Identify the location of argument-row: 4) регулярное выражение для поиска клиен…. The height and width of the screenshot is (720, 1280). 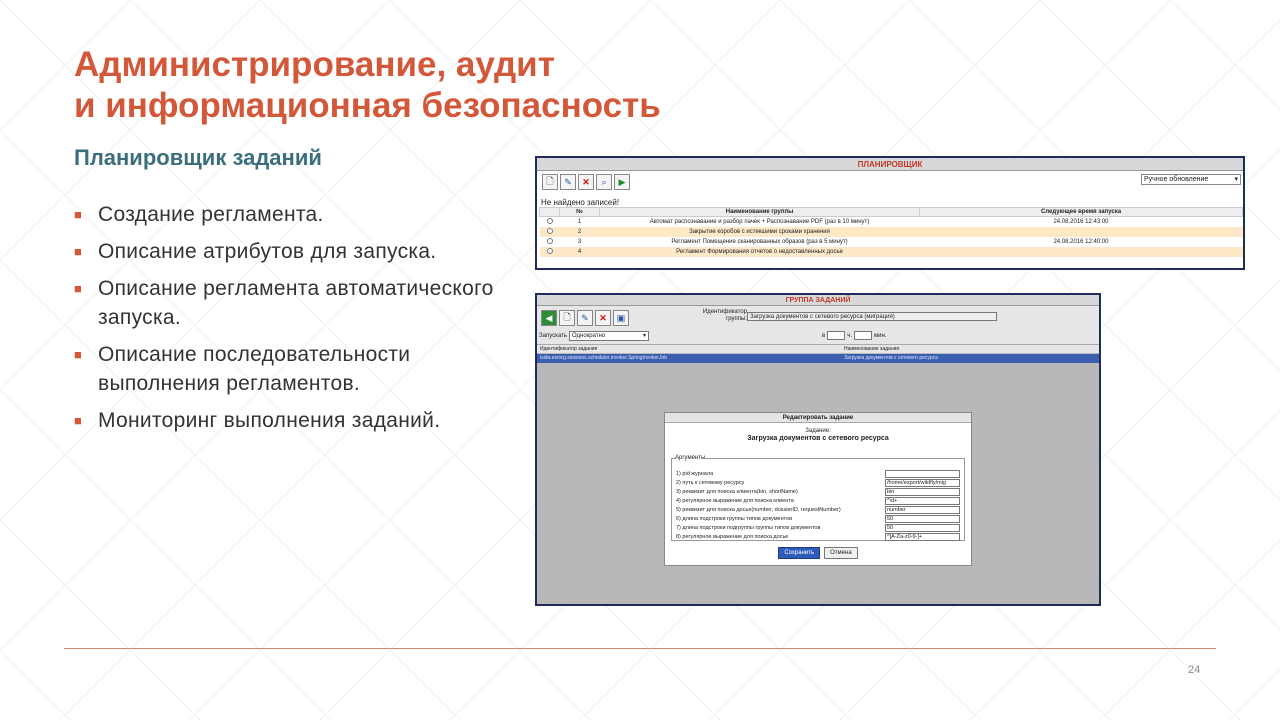
(818, 500).